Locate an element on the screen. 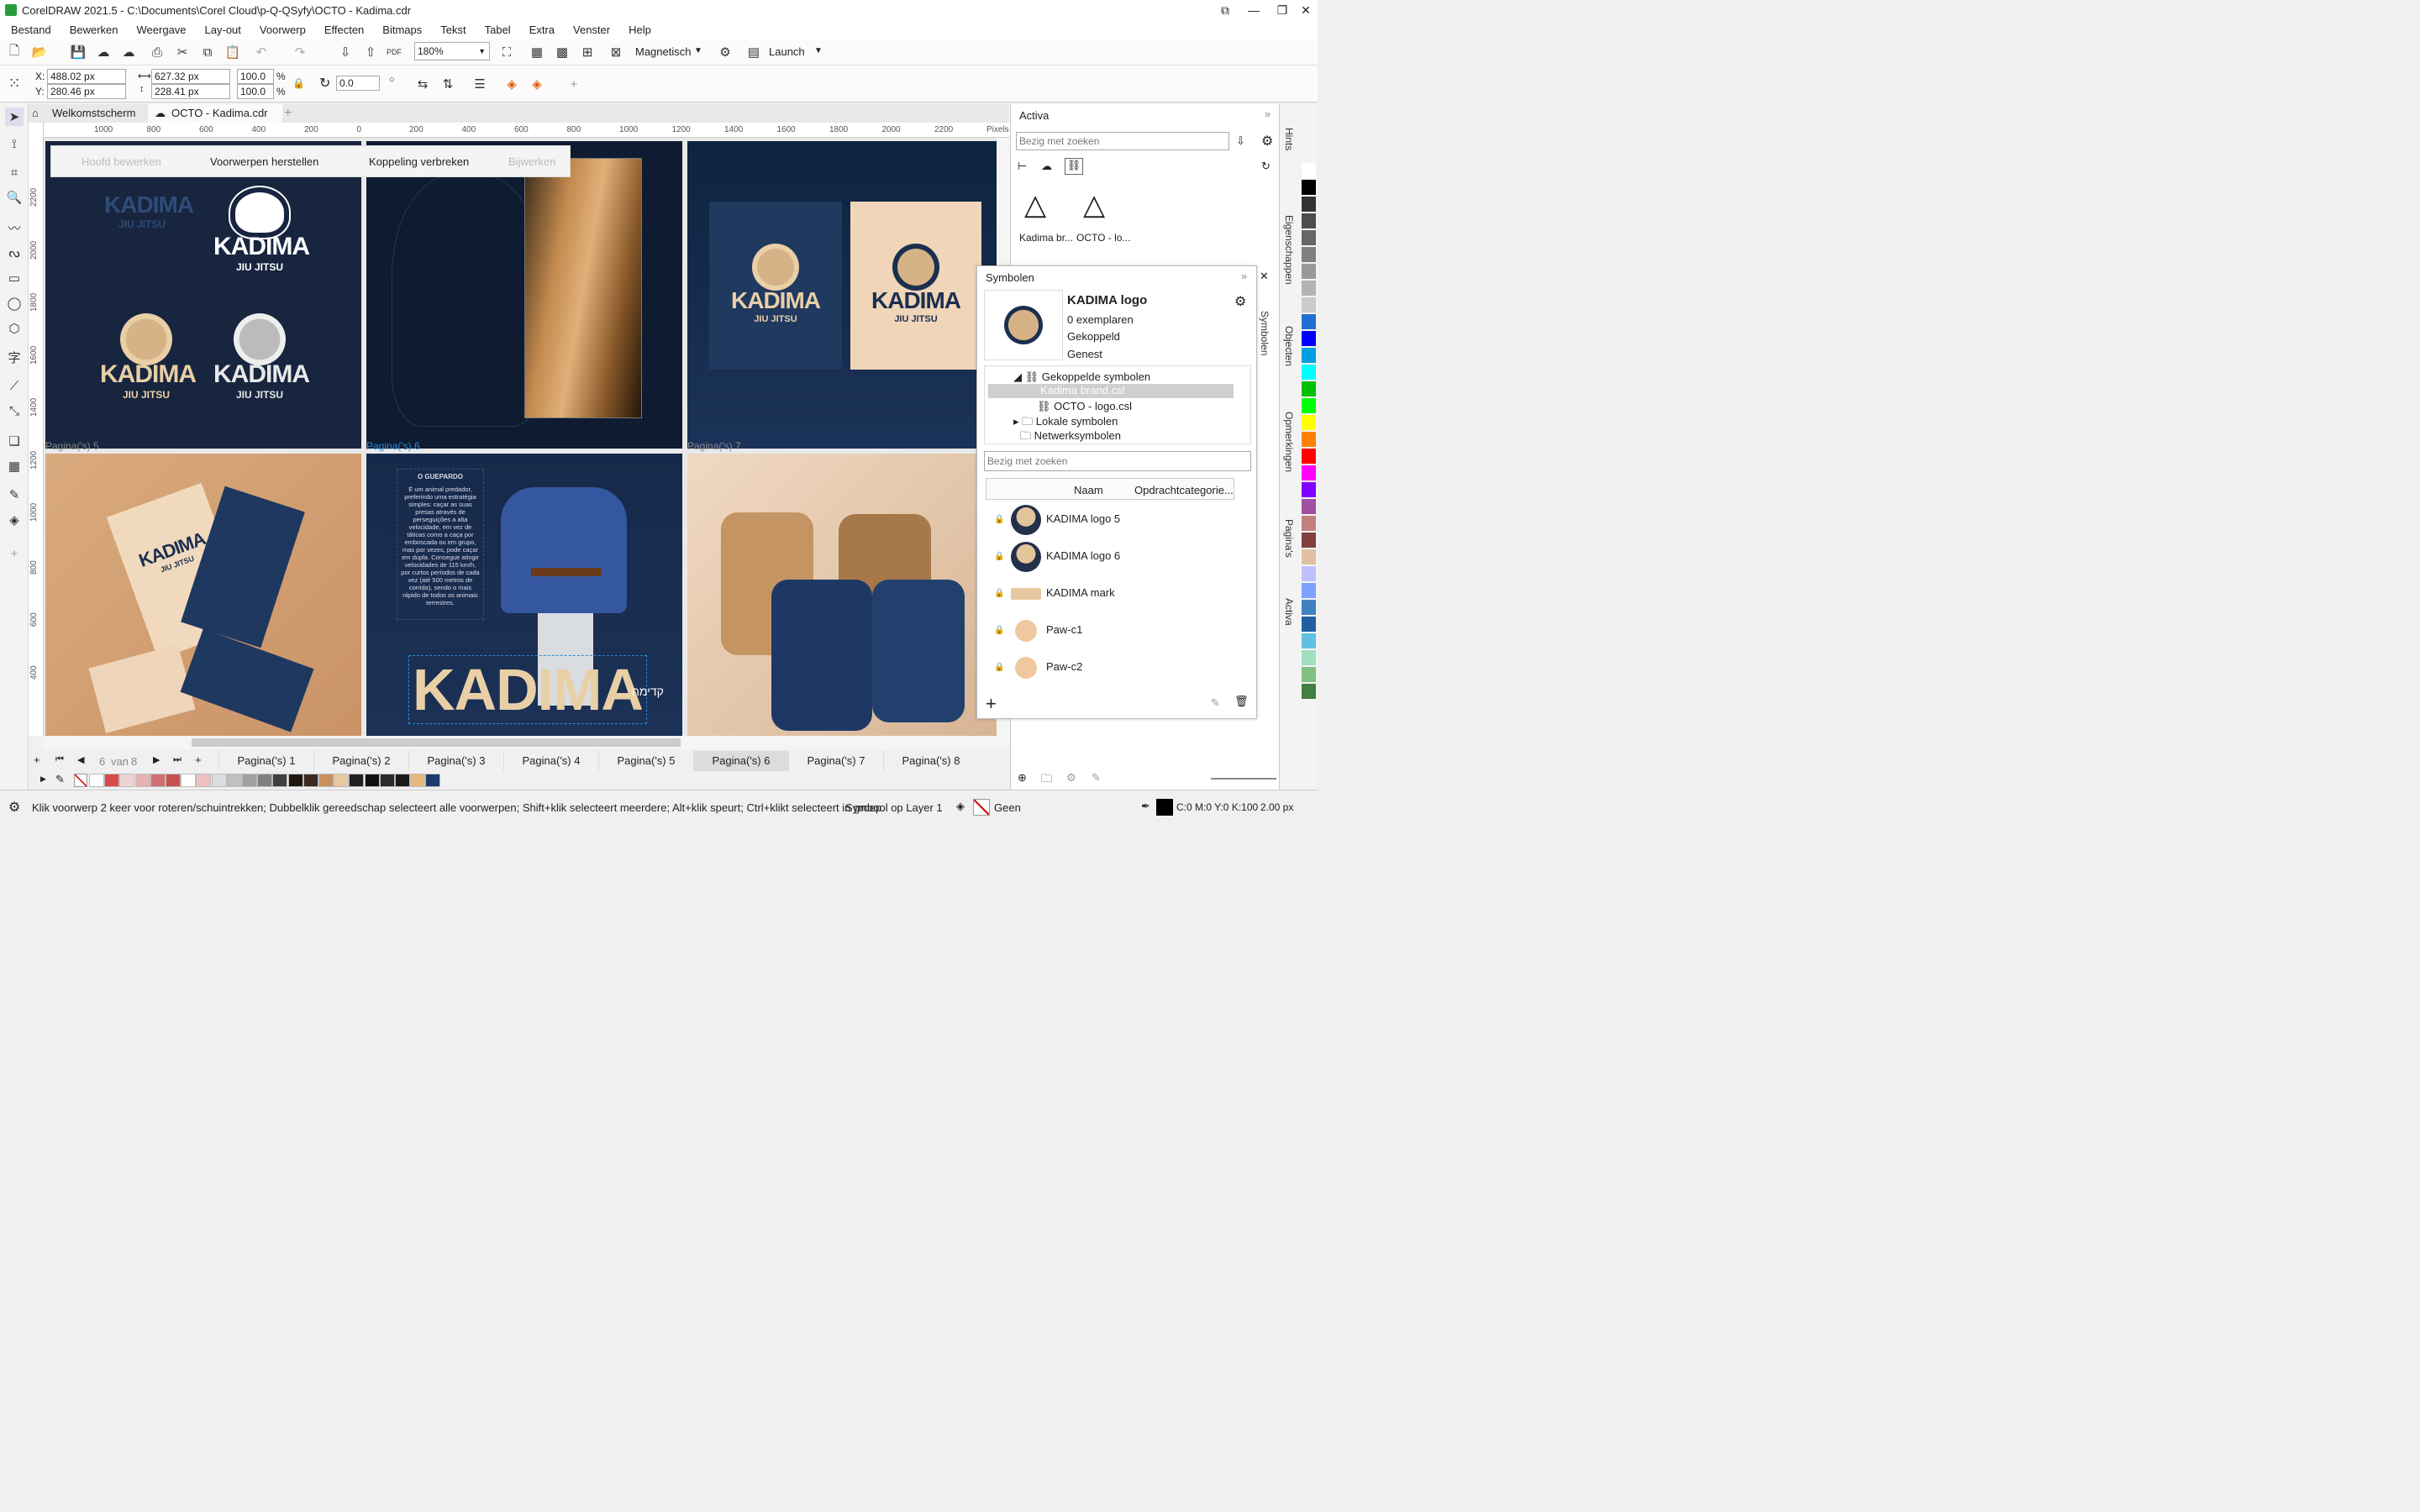  no-color-swatch is located at coordinates (80, 780).